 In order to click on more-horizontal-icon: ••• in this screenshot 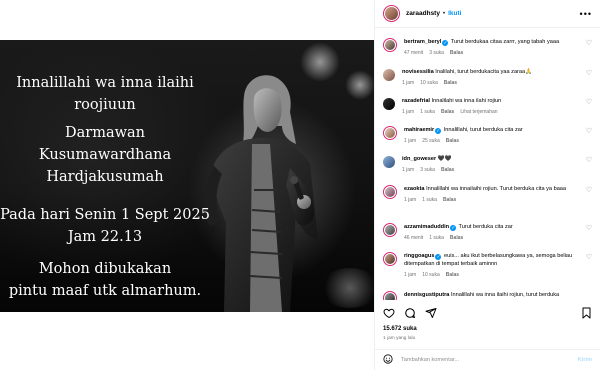, I will do `click(586, 14)`.